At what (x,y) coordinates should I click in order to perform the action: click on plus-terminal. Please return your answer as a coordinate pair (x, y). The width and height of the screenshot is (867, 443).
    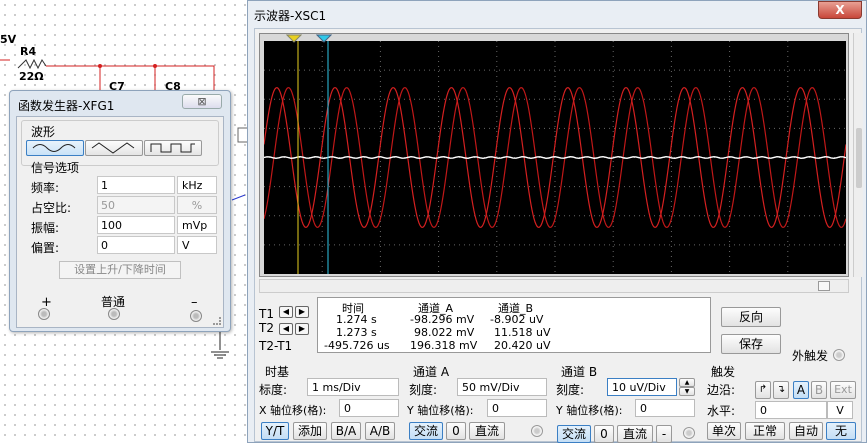
    Looking at the image, I should click on (44, 314).